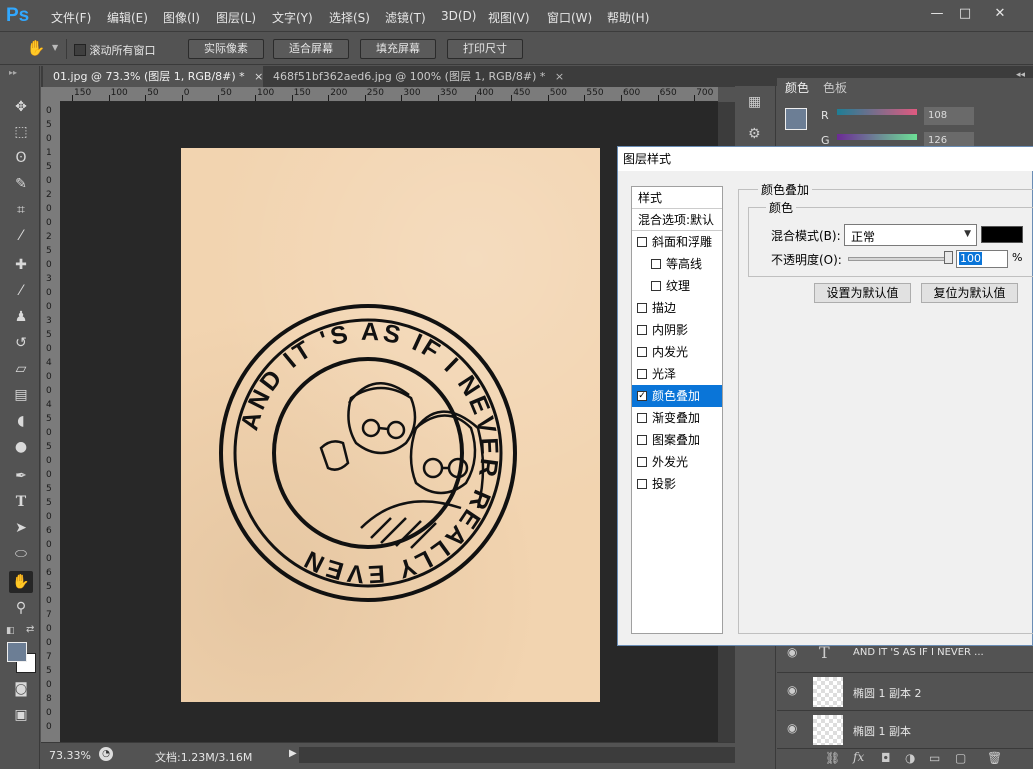  Describe the element at coordinates (877, 112) in the screenshot. I see `channel-r-slider` at that location.